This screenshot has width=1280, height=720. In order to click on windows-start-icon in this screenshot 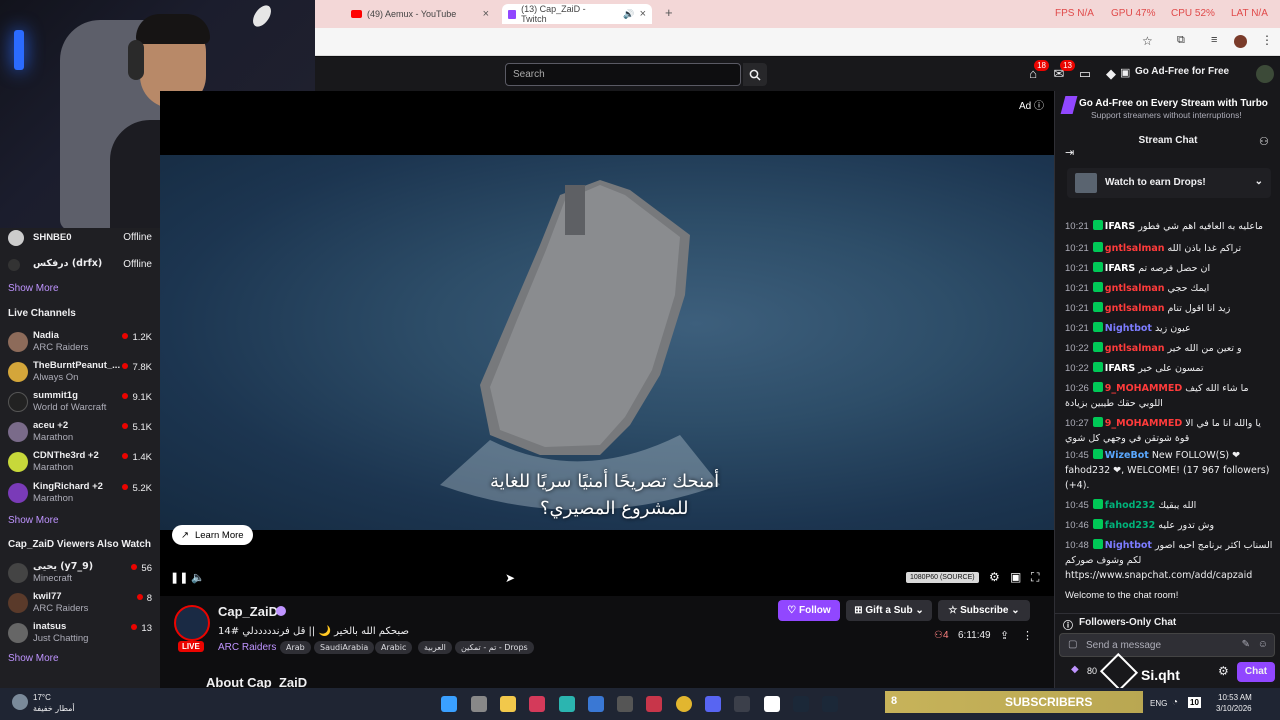, I will do `click(449, 704)`.